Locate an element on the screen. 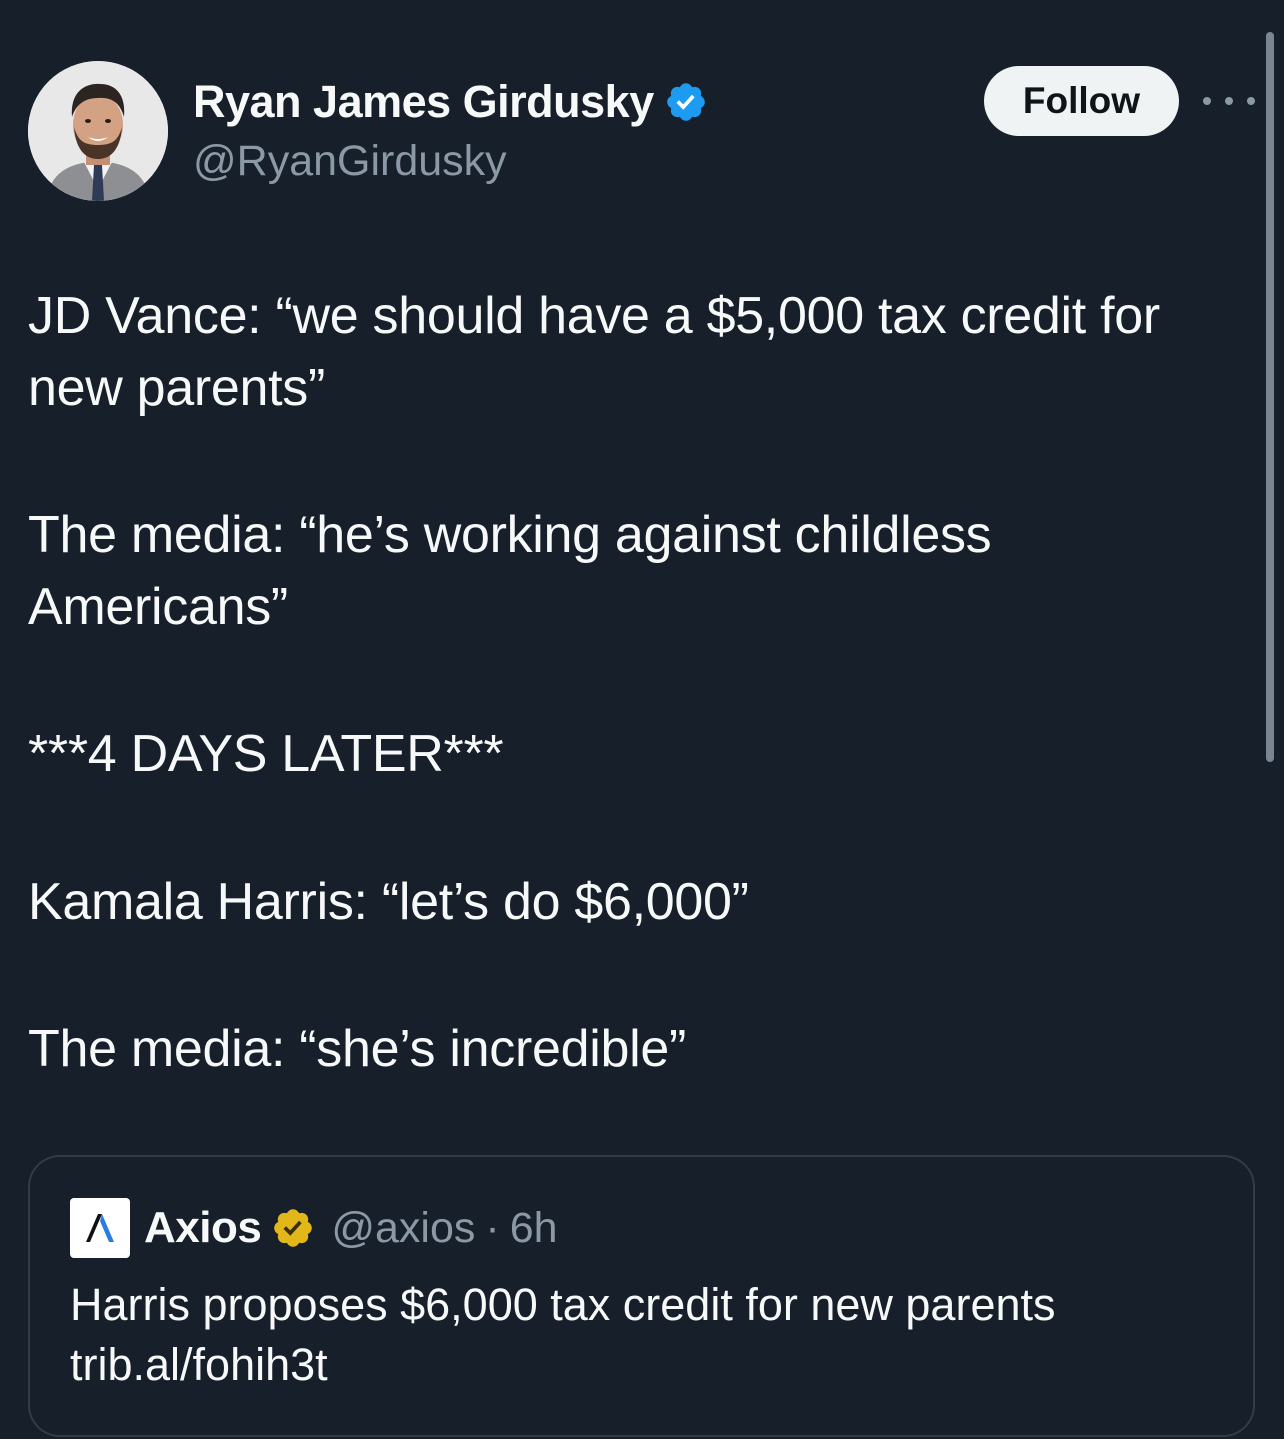 This screenshot has width=1284, height=1439. scrollbar is located at coordinates (1270, 397).